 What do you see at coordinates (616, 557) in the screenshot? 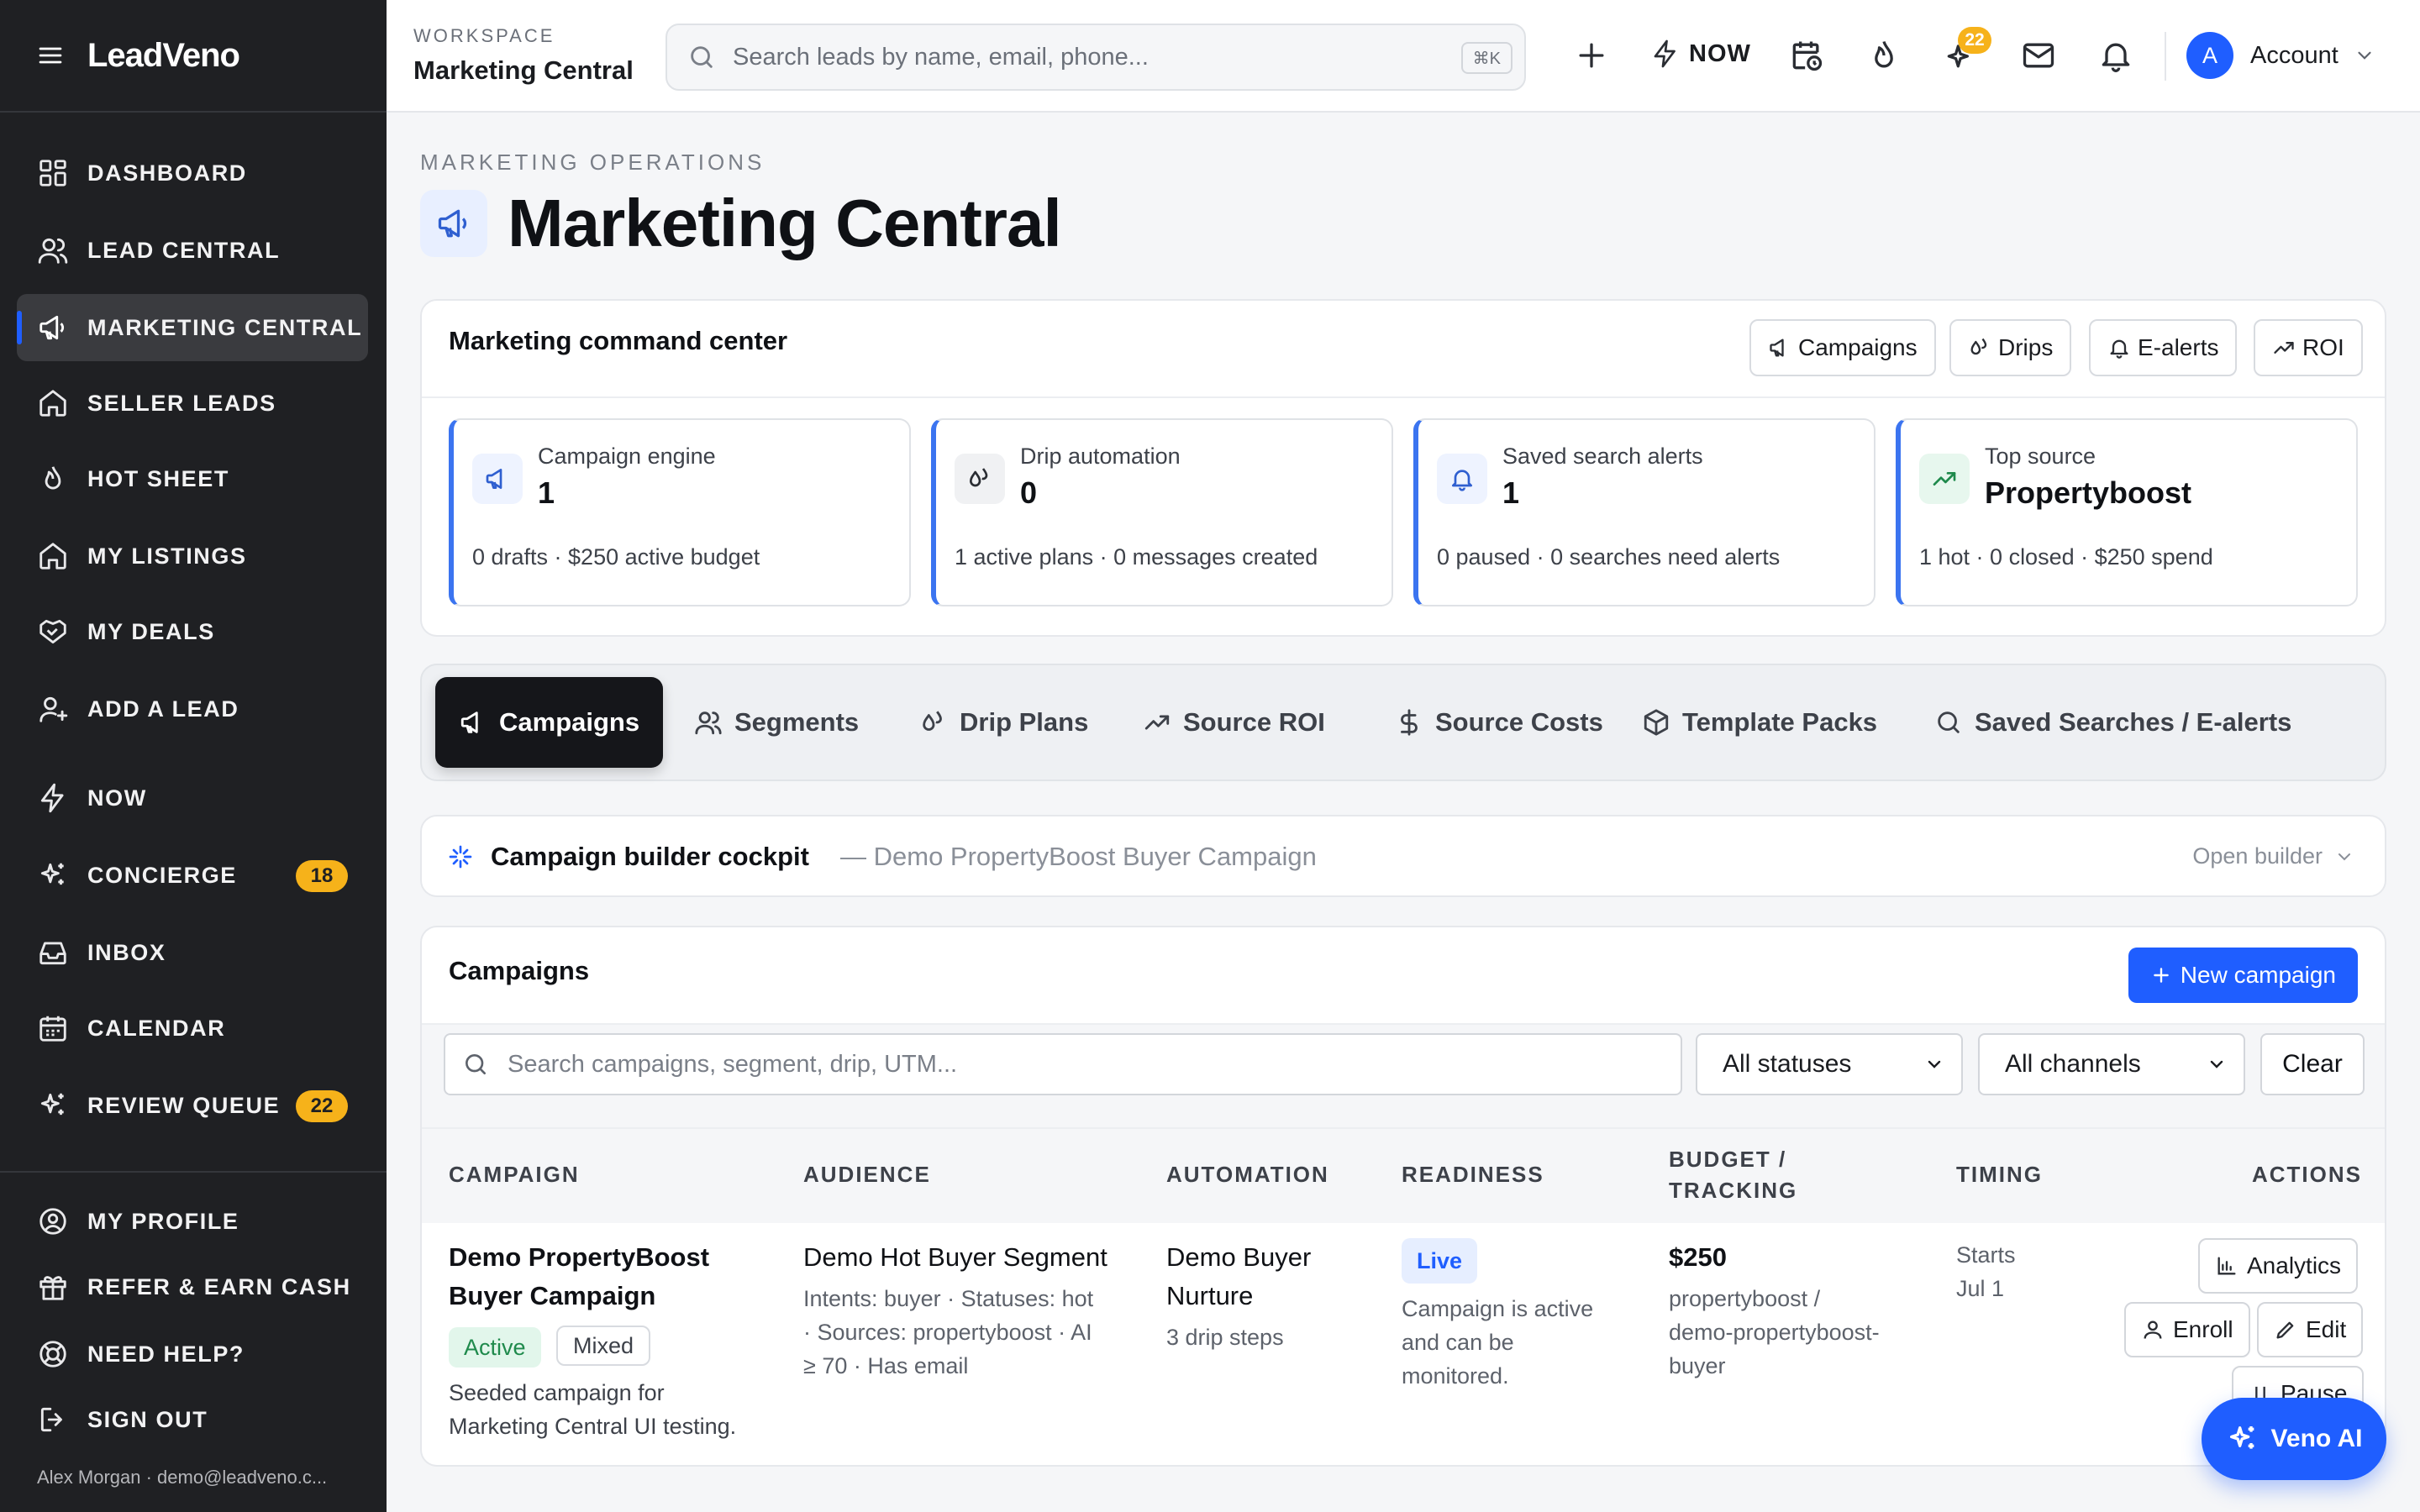
I see `stat-detail: 0 drafts · $250 active budget` at bounding box center [616, 557].